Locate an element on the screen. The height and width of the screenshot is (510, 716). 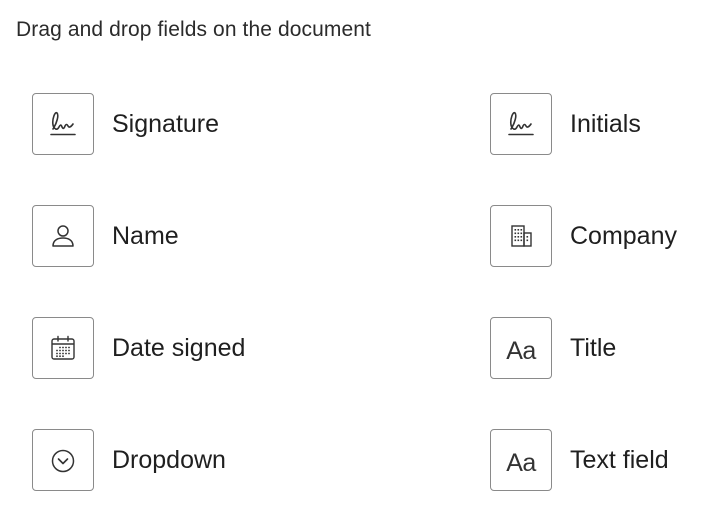
text-field-icon-box: Aa is located at coordinates (521, 460).